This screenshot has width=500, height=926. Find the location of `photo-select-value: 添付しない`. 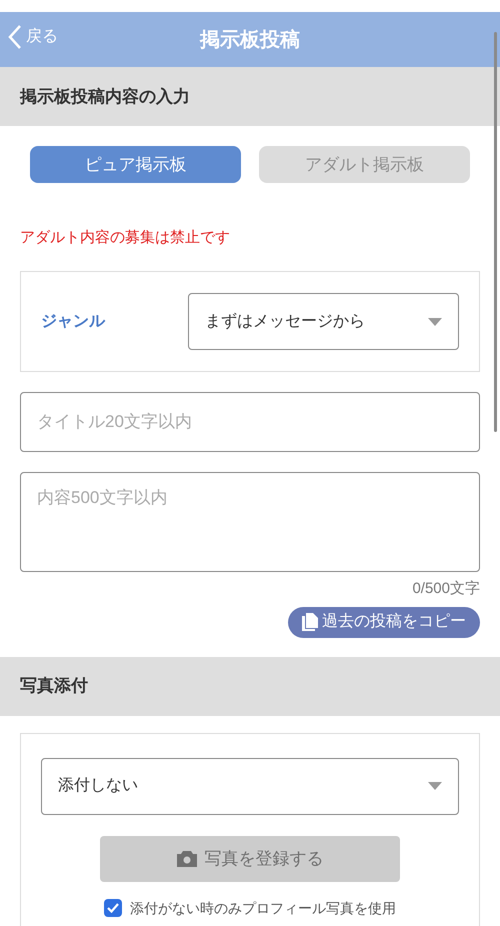

photo-select-value: 添付しない is located at coordinates (98, 786).